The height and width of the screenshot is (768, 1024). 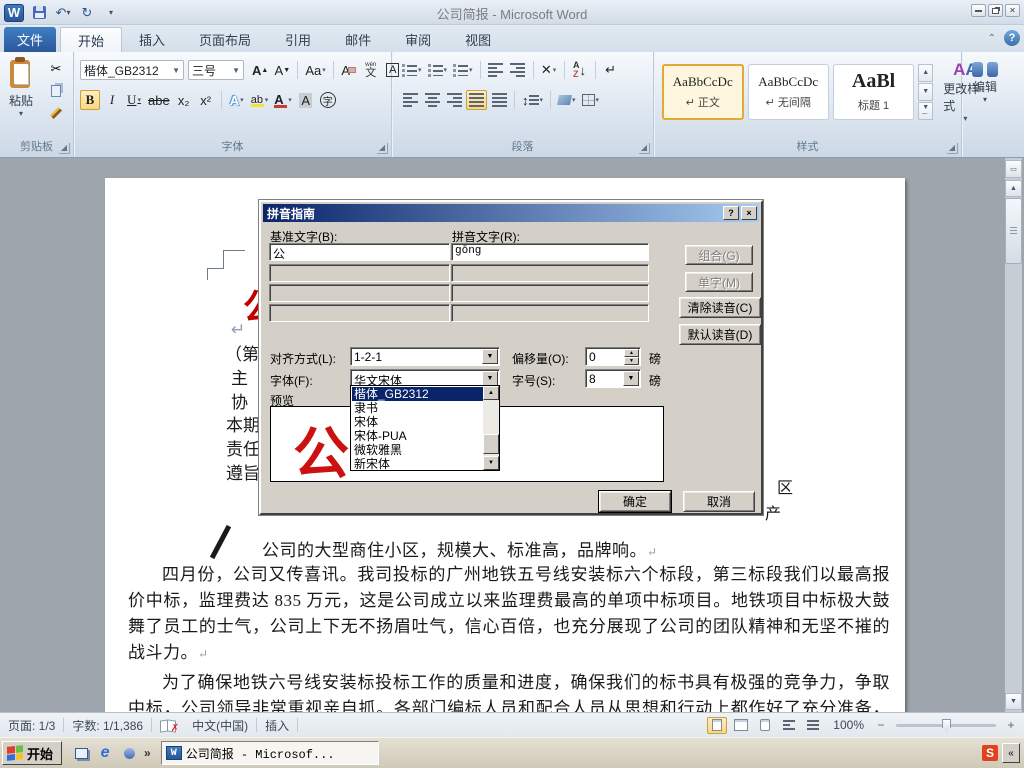 What do you see at coordinates (349, 70) in the screenshot?
I see `clear-formatting-button: A` at bounding box center [349, 70].